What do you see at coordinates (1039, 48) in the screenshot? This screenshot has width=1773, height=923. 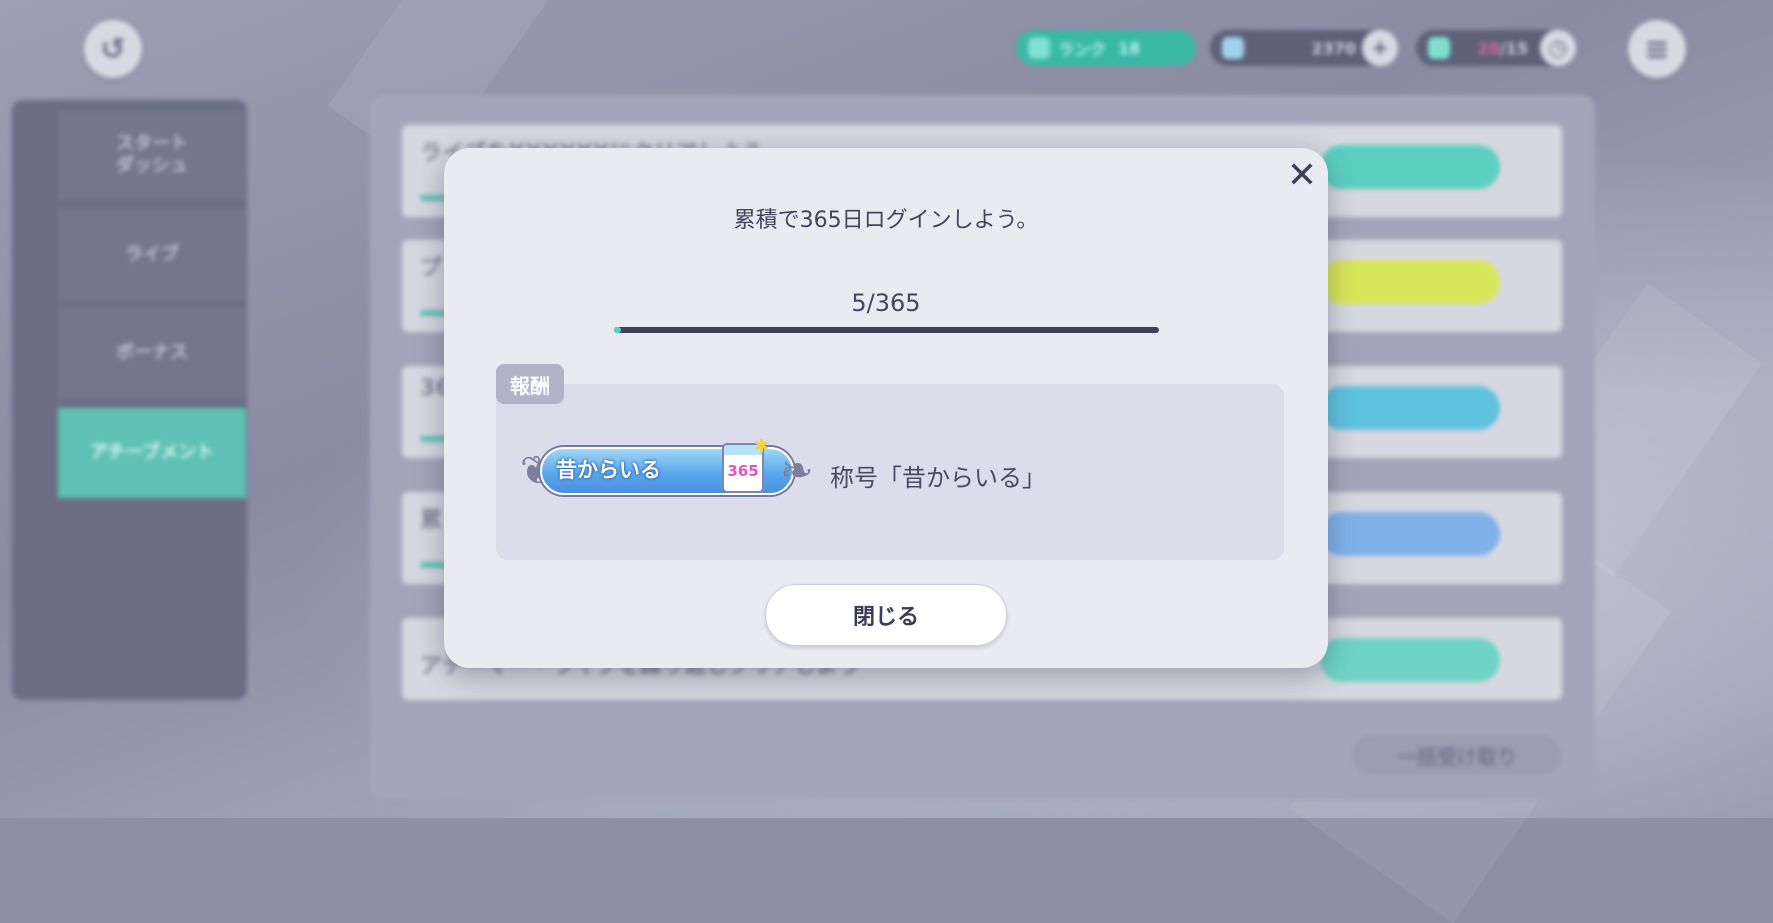 I see `rank-icon` at bounding box center [1039, 48].